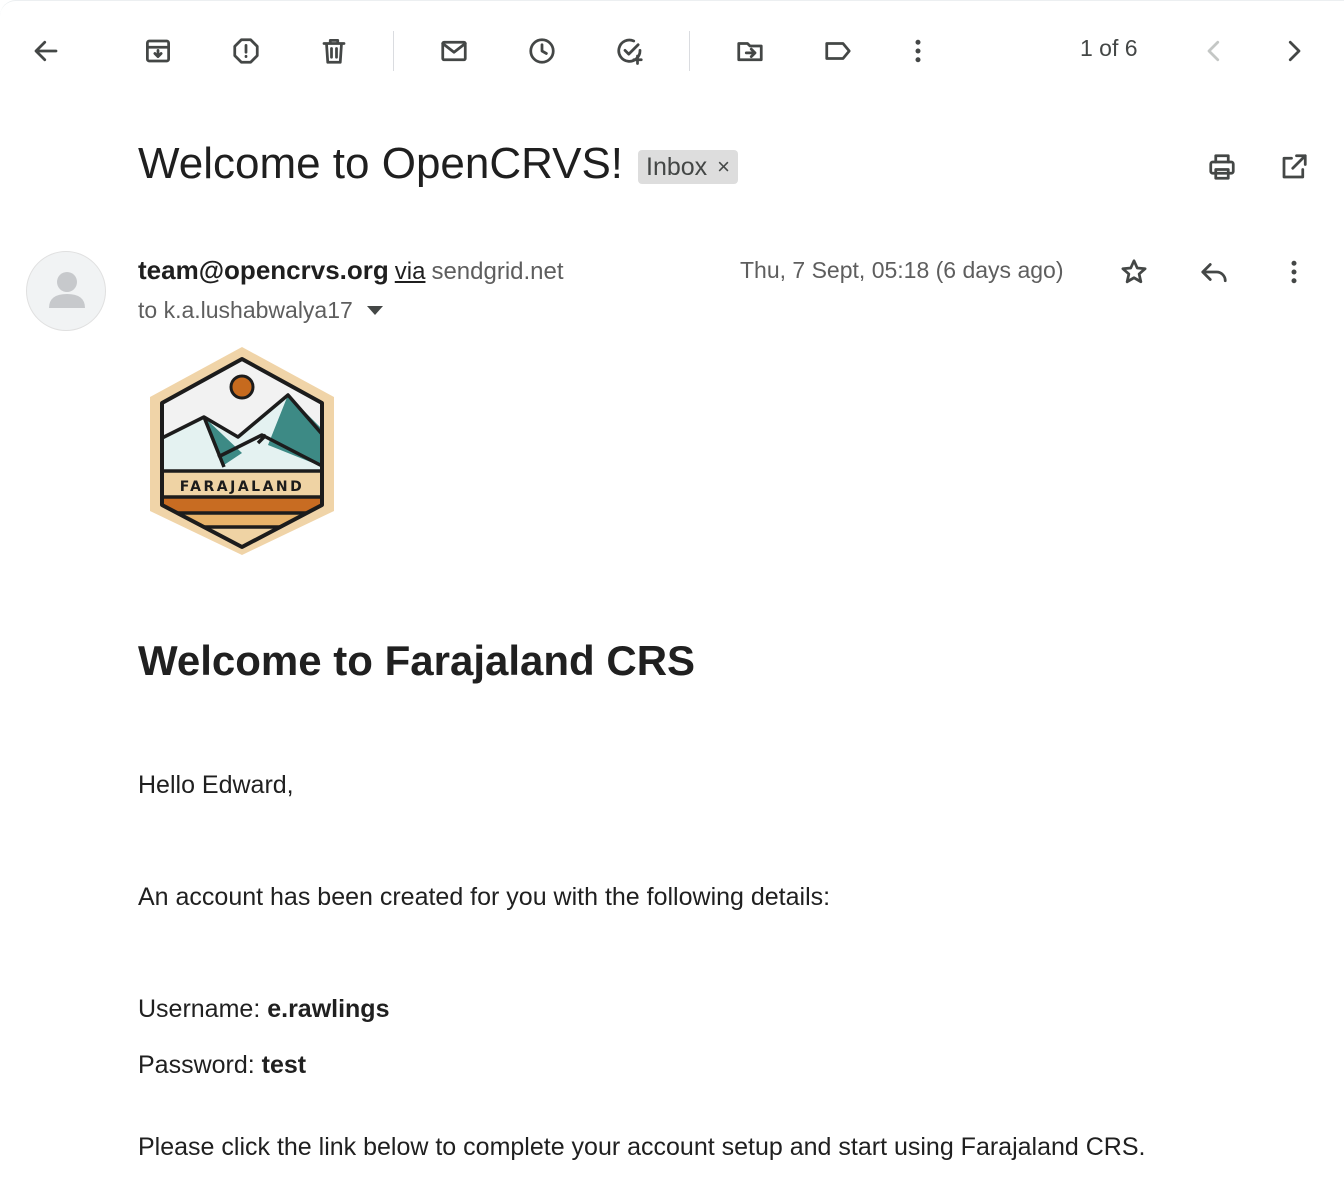 This screenshot has width=1344, height=1202. I want to click on add-task-icon, so click(630, 51).